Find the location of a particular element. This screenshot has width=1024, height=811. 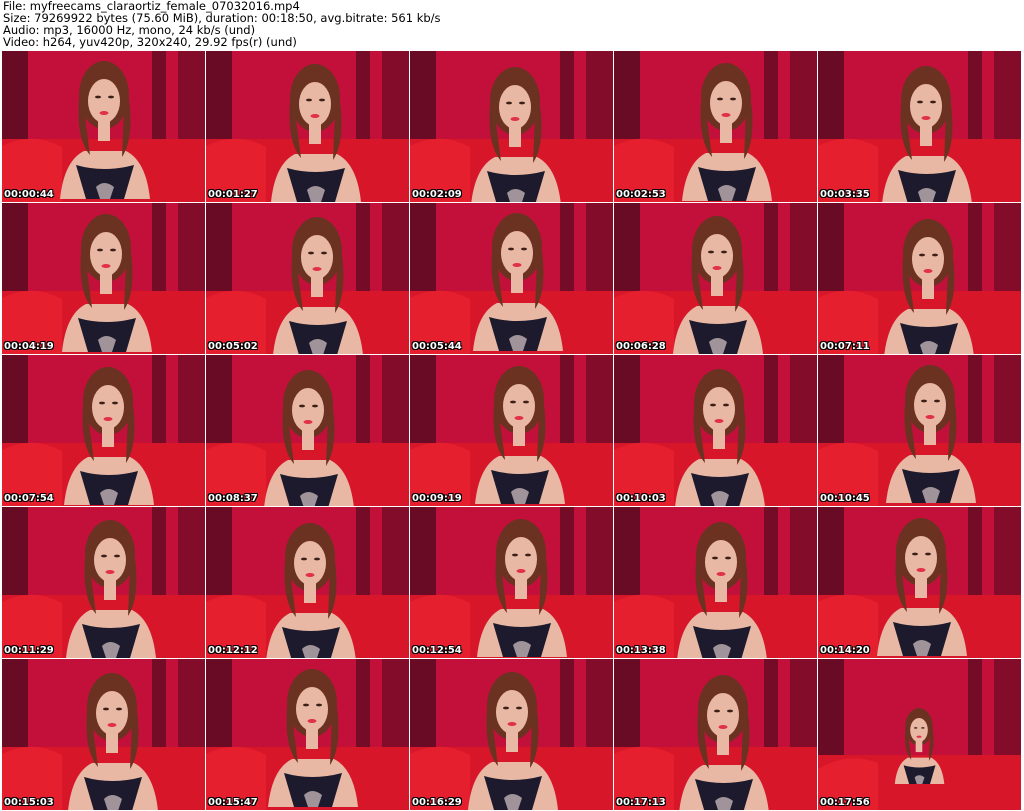

video-thumbnail: 00:02:09 is located at coordinates (511, 126).